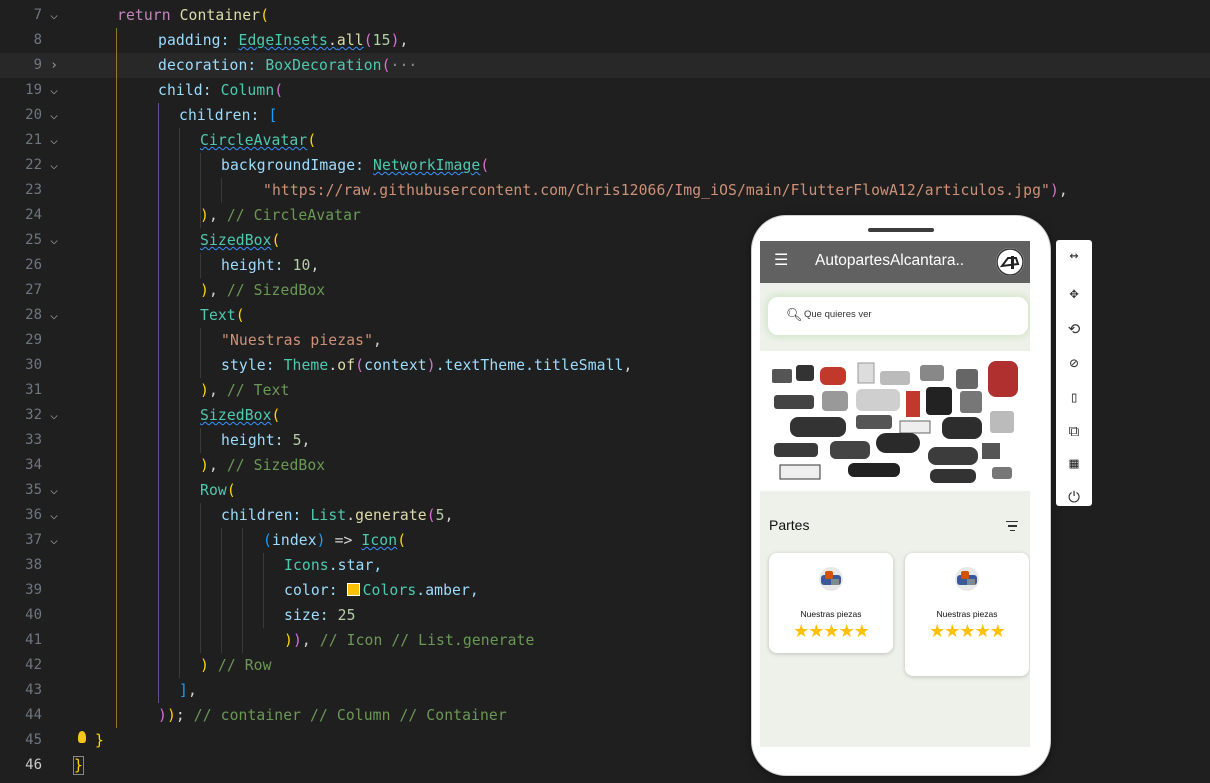  I want to click on device-frame-icon: ▯, so click(1074, 397).